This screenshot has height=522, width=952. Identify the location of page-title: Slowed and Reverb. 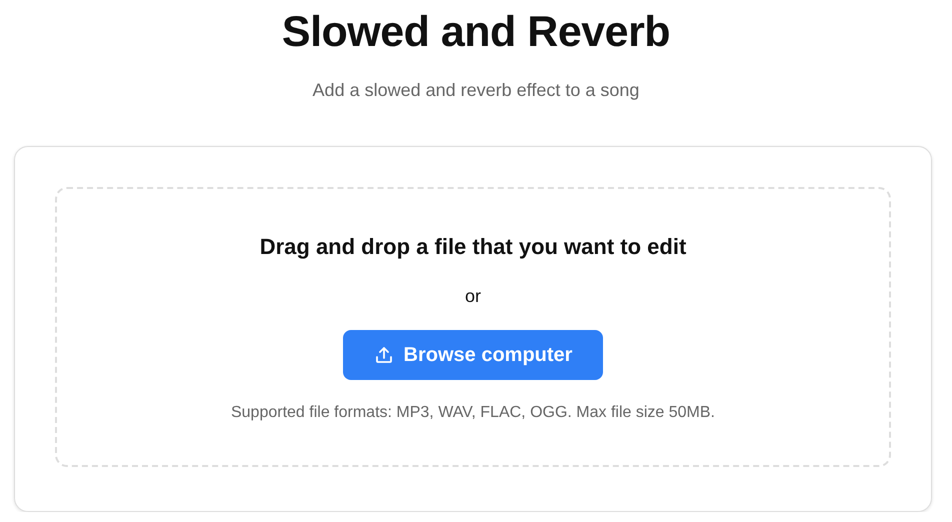
(476, 32).